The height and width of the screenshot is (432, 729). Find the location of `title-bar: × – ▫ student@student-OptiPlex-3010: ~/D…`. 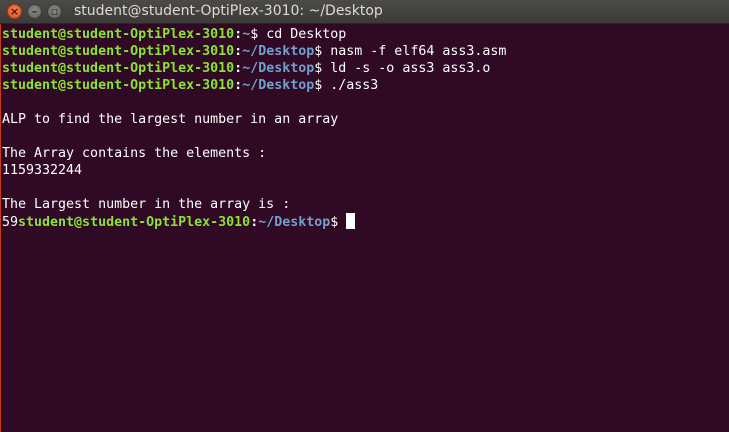

title-bar: × – ▫ student@student-OptiPlex-3010: ~/D… is located at coordinates (364, 12).